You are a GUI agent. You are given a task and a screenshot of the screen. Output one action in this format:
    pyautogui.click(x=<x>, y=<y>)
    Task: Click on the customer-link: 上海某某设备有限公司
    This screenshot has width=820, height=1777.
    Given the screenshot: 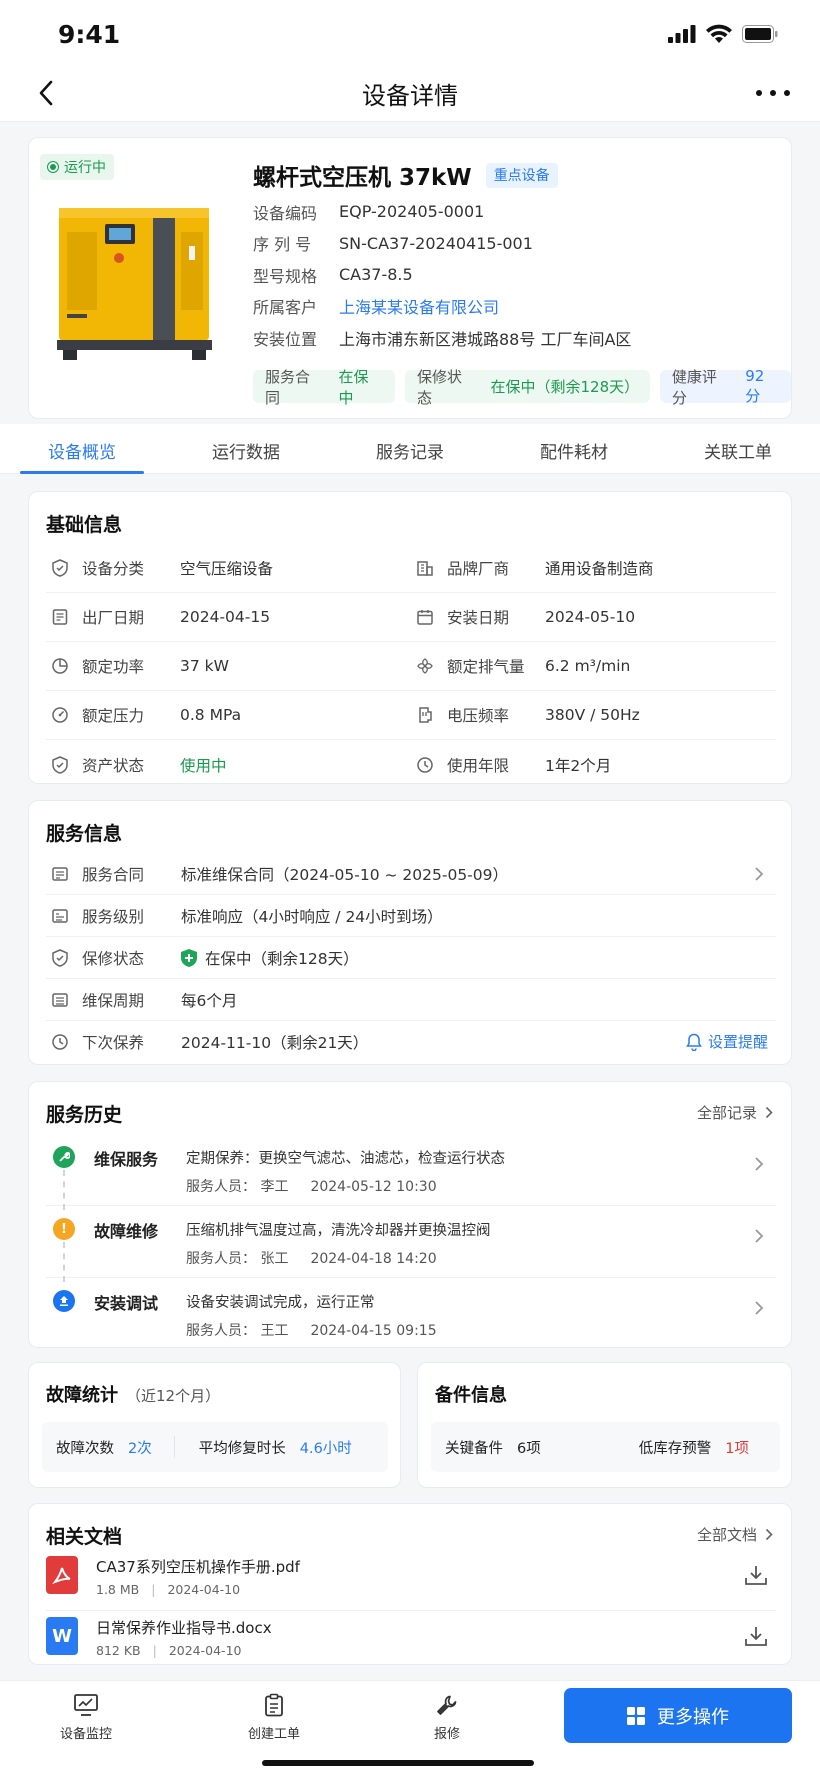 What is the action you would take?
    pyautogui.click(x=419, y=306)
    